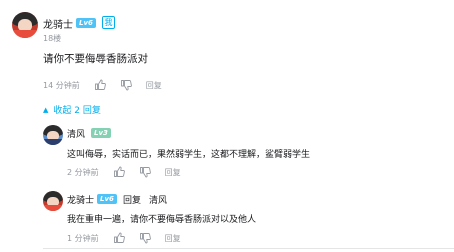 This screenshot has width=454, height=252. I want to click on me-badge: 我, so click(108, 22).